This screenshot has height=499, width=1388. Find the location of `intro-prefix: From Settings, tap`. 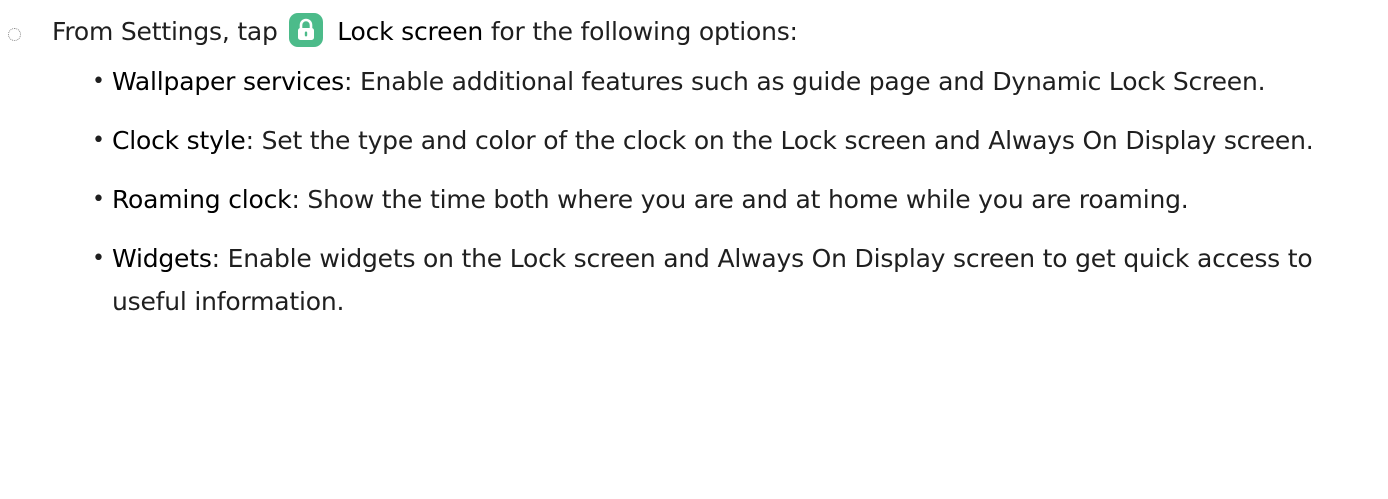

intro-prefix: From Settings, tap is located at coordinates (165, 31).